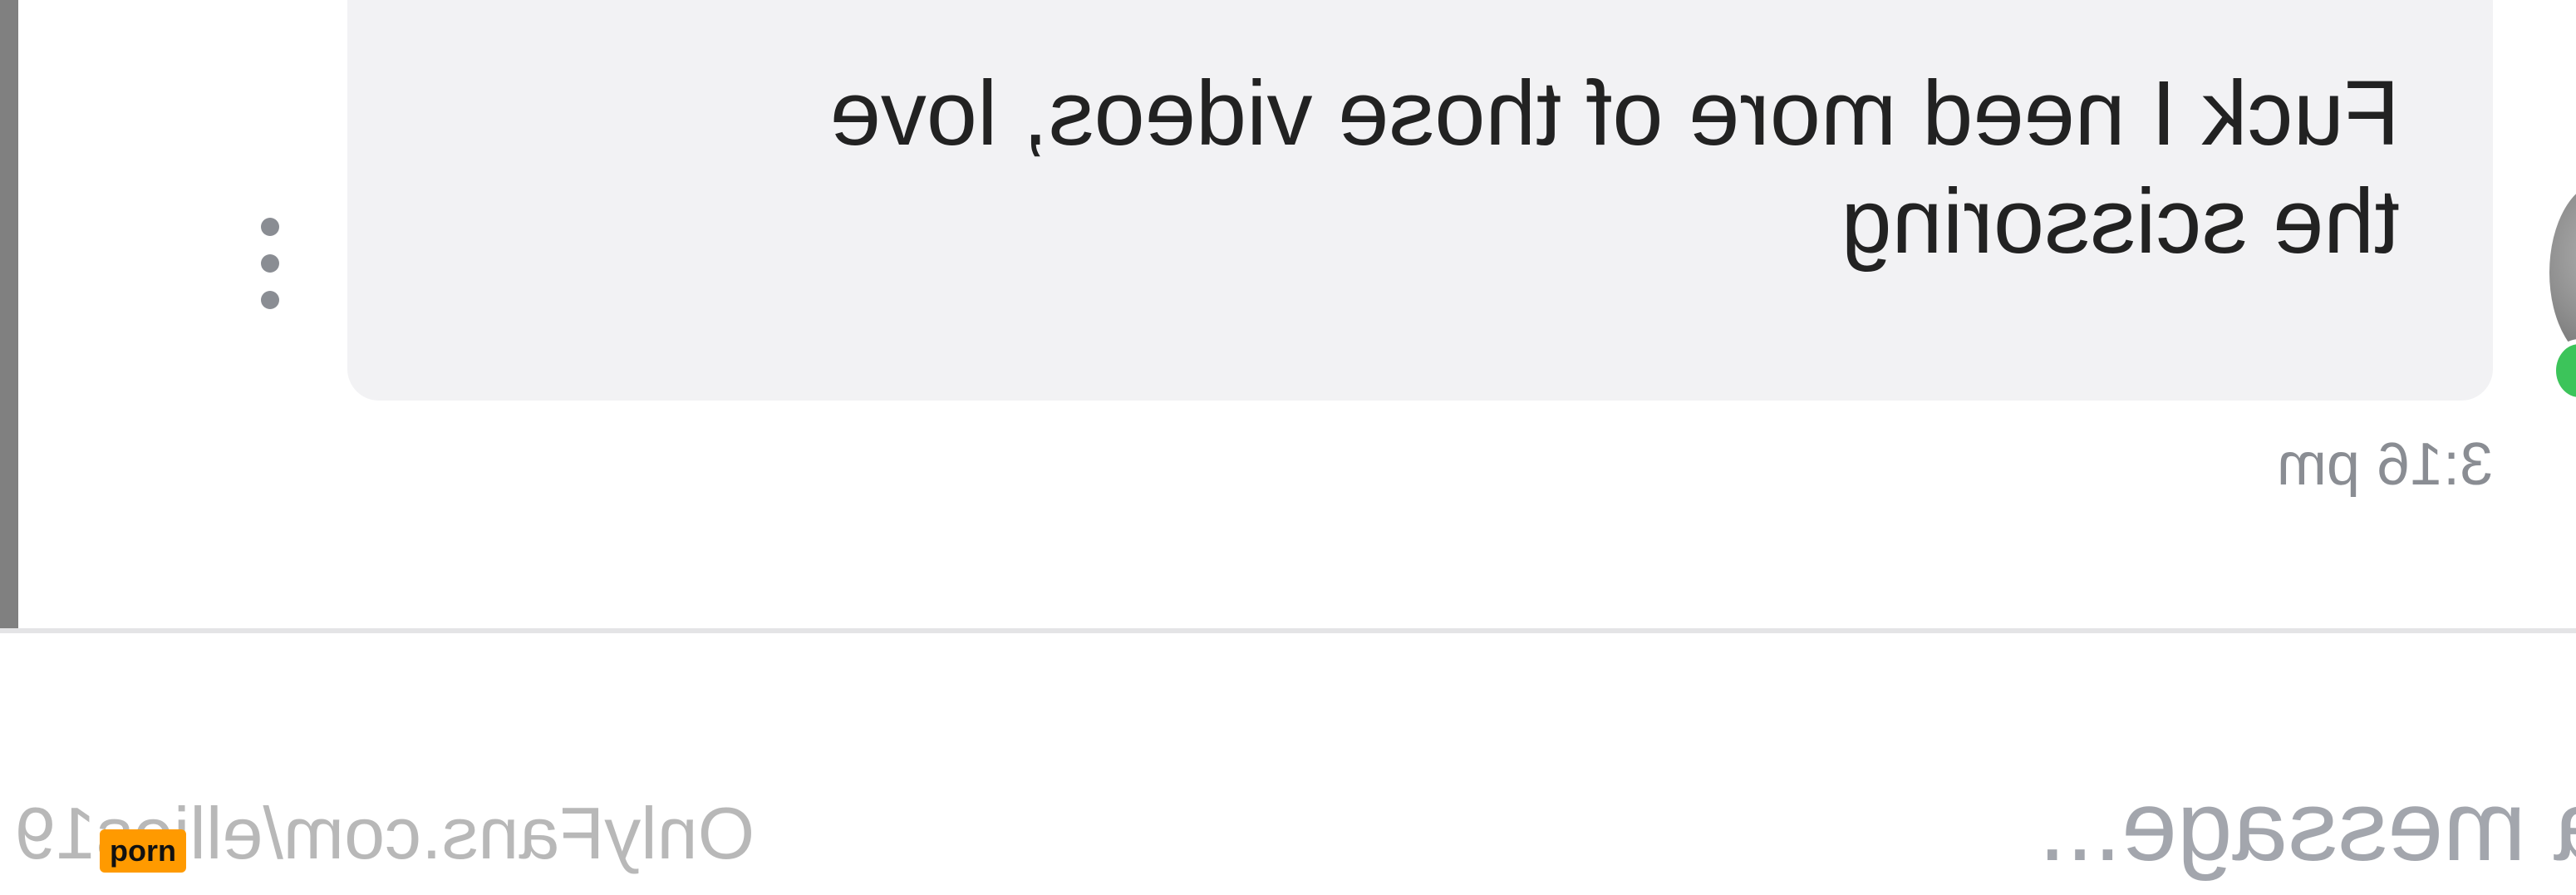  What do you see at coordinates (9, 316) in the screenshot?
I see `left-edge-bar` at bounding box center [9, 316].